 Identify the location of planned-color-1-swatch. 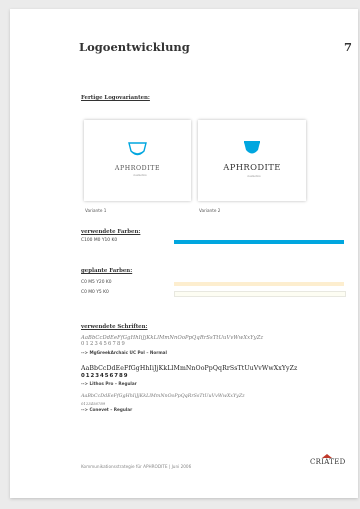
(259, 284).